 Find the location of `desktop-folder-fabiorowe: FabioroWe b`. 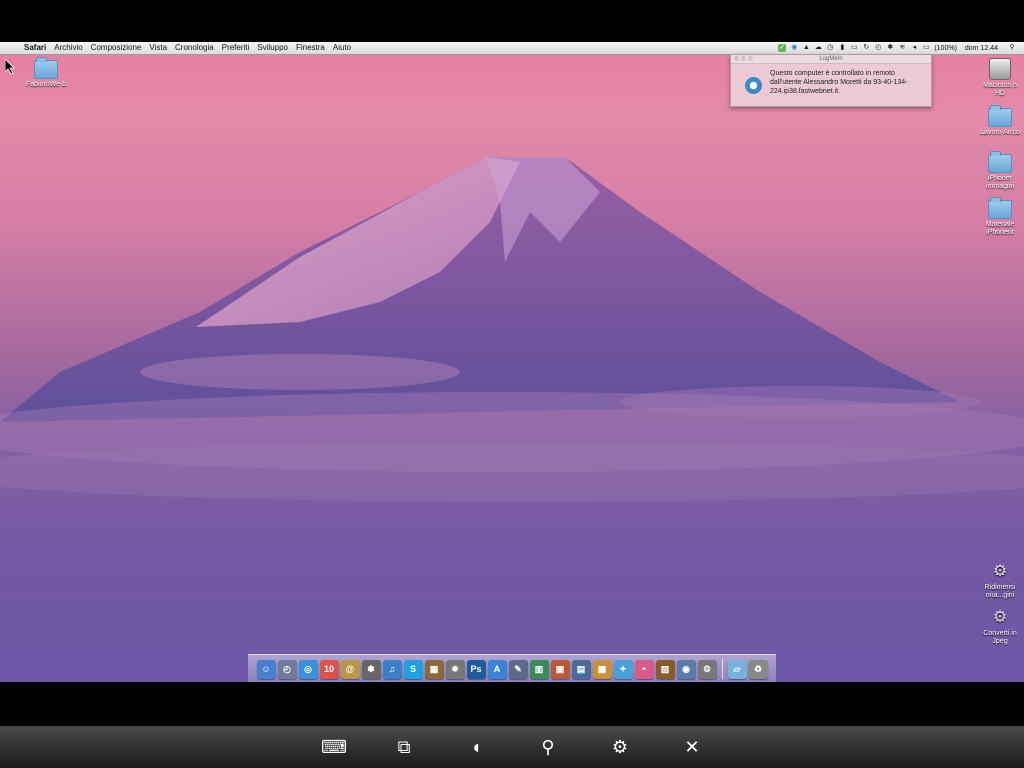

desktop-folder-fabiorowe: FabioroWe b is located at coordinates (46, 73).